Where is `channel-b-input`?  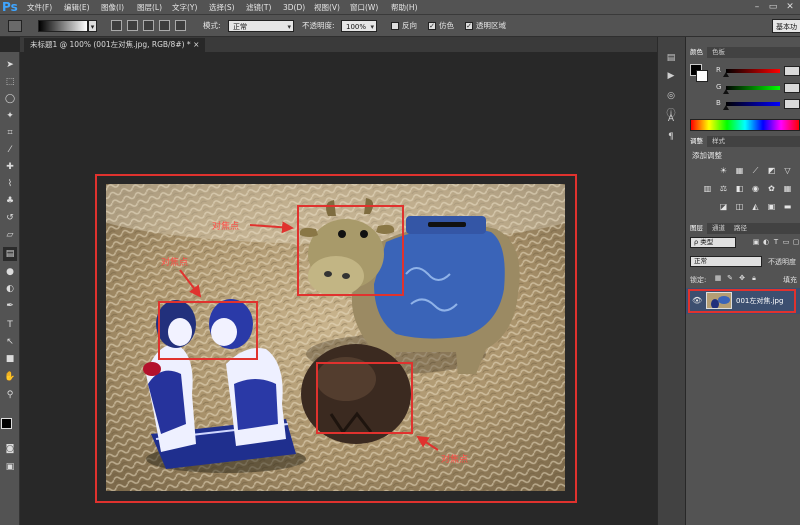
channel-b-input is located at coordinates (792, 104).